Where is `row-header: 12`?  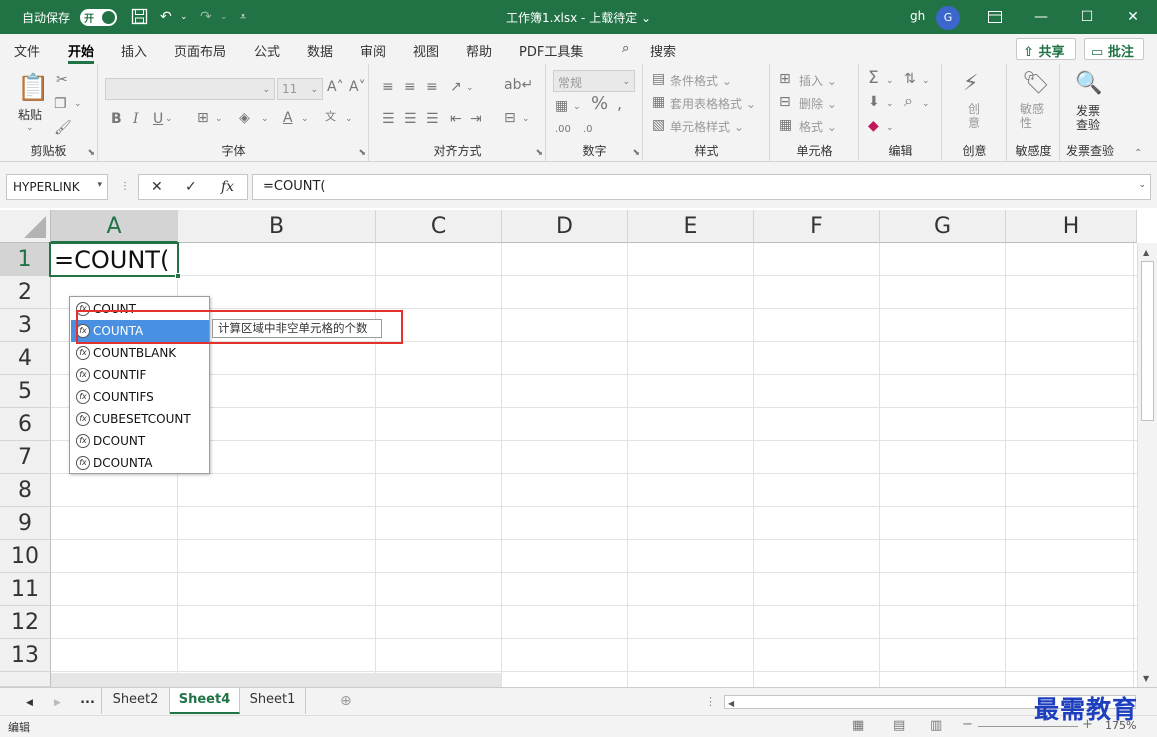
row-header: 12 is located at coordinates (25, 622).